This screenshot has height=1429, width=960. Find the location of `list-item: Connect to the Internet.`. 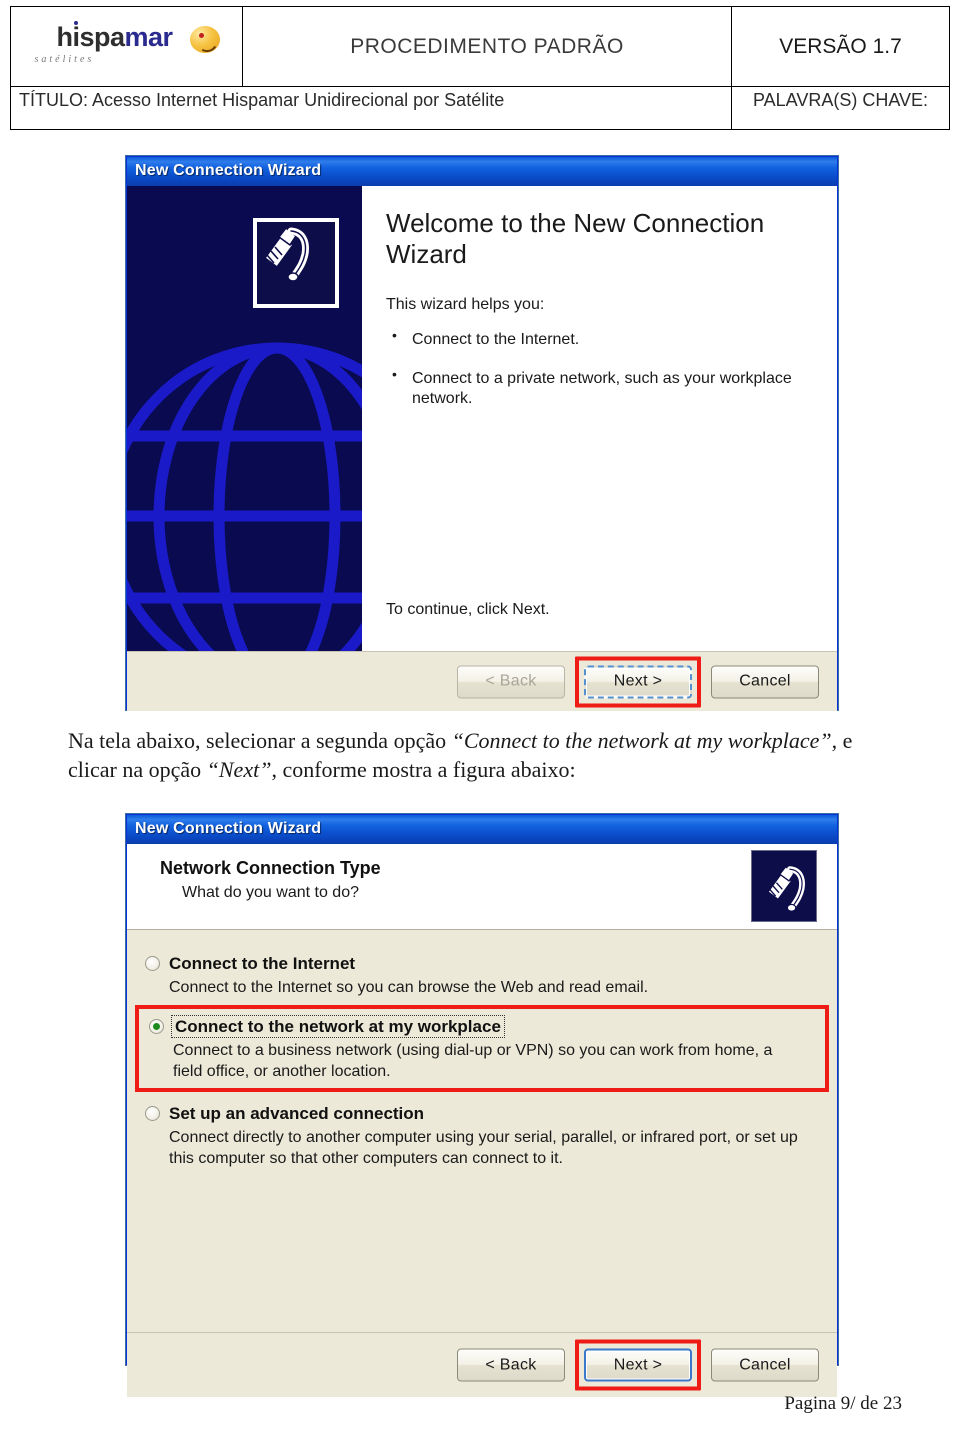

list-item: Connect to the Internet. is located at coordinates (598, 338).